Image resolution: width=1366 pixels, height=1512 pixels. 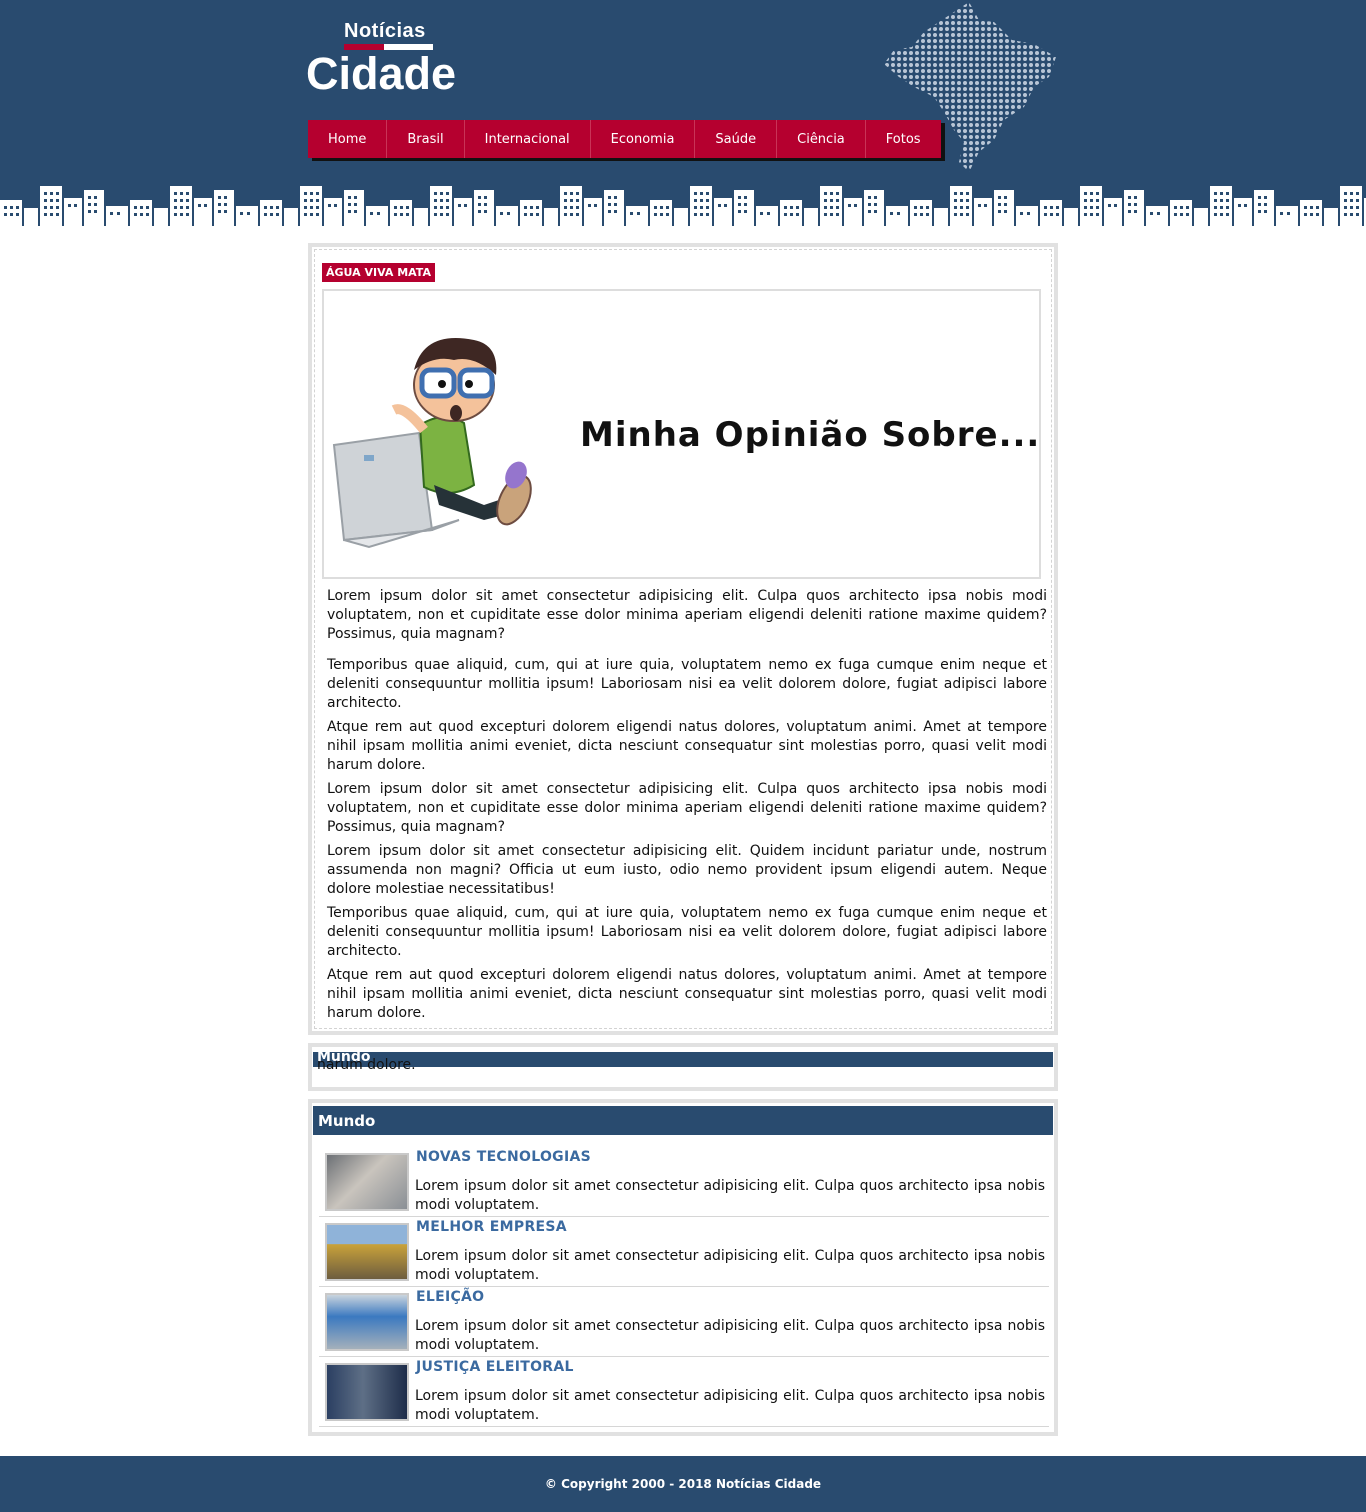 I want to click on nav-fotos: Fotos, so click(x=903, y=139).